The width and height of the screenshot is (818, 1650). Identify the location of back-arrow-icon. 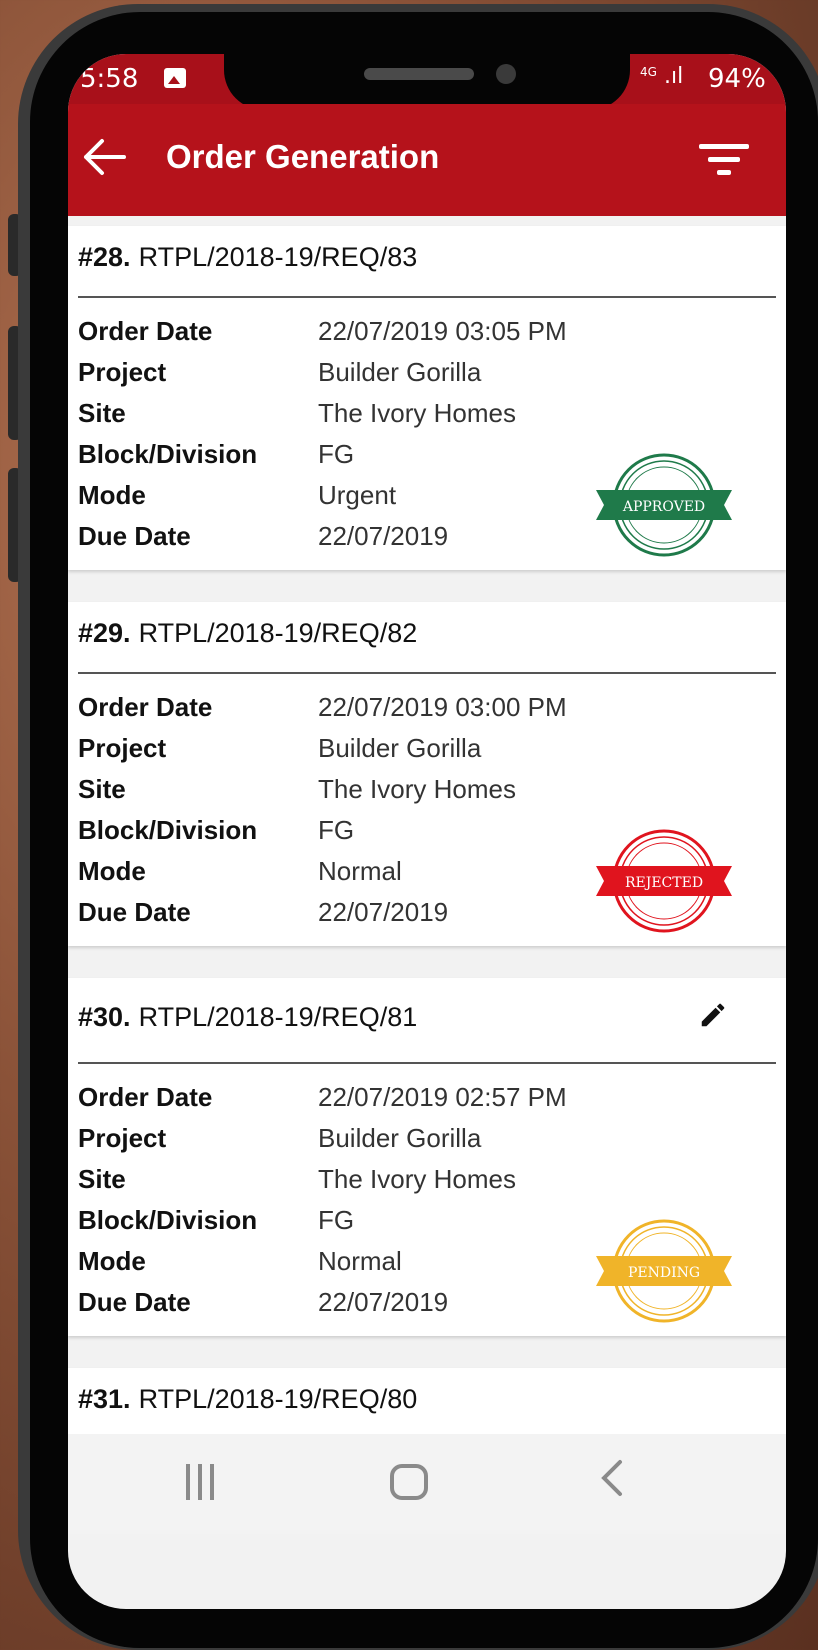
(105, 157).